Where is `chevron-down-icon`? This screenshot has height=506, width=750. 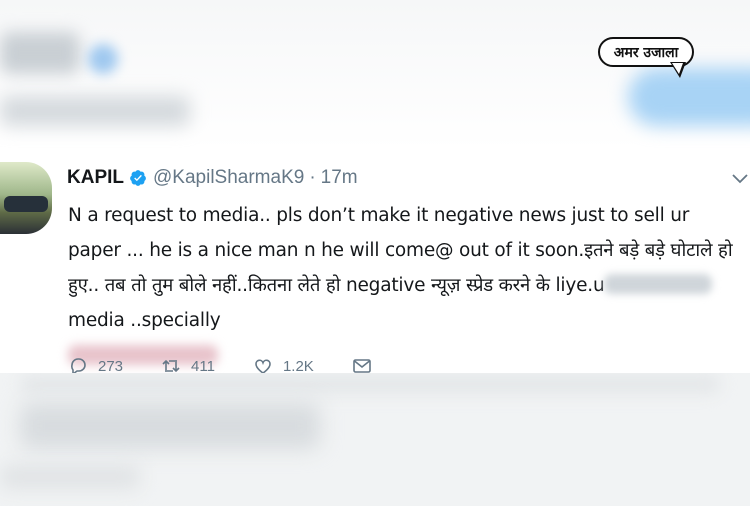 chevron-down-icon is located at coordinates (740, 178).